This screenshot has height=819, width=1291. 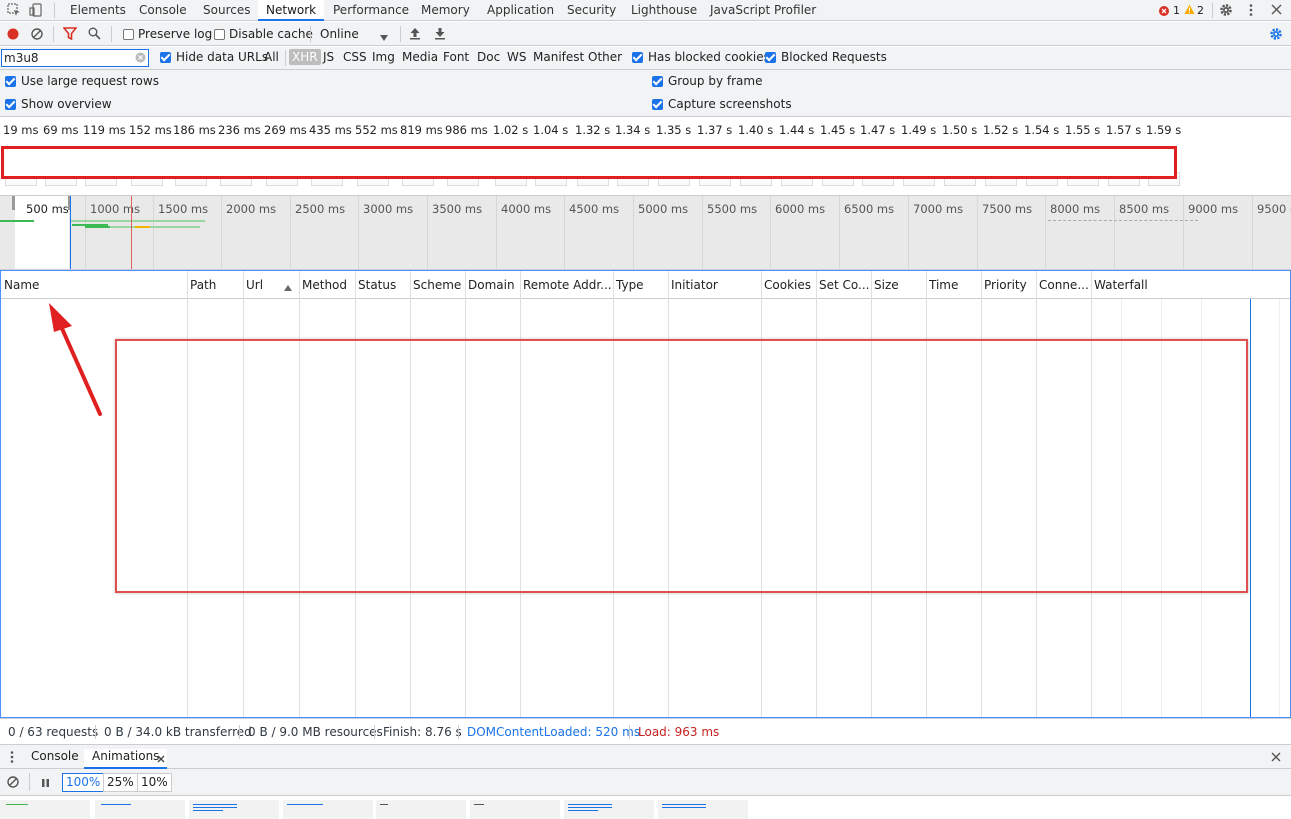 I want to click on overview-tick-label: 5500 ms, so click(x=732, y=209).